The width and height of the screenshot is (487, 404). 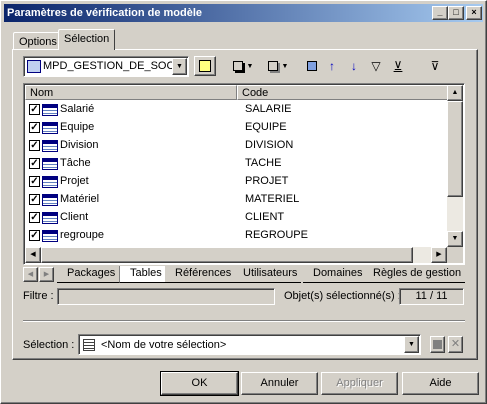 What do you see at coordinates (235, 164) in the screenshot?
I see `list-item: ✓ Tâche TACHE` at bounding box center [235, 164].